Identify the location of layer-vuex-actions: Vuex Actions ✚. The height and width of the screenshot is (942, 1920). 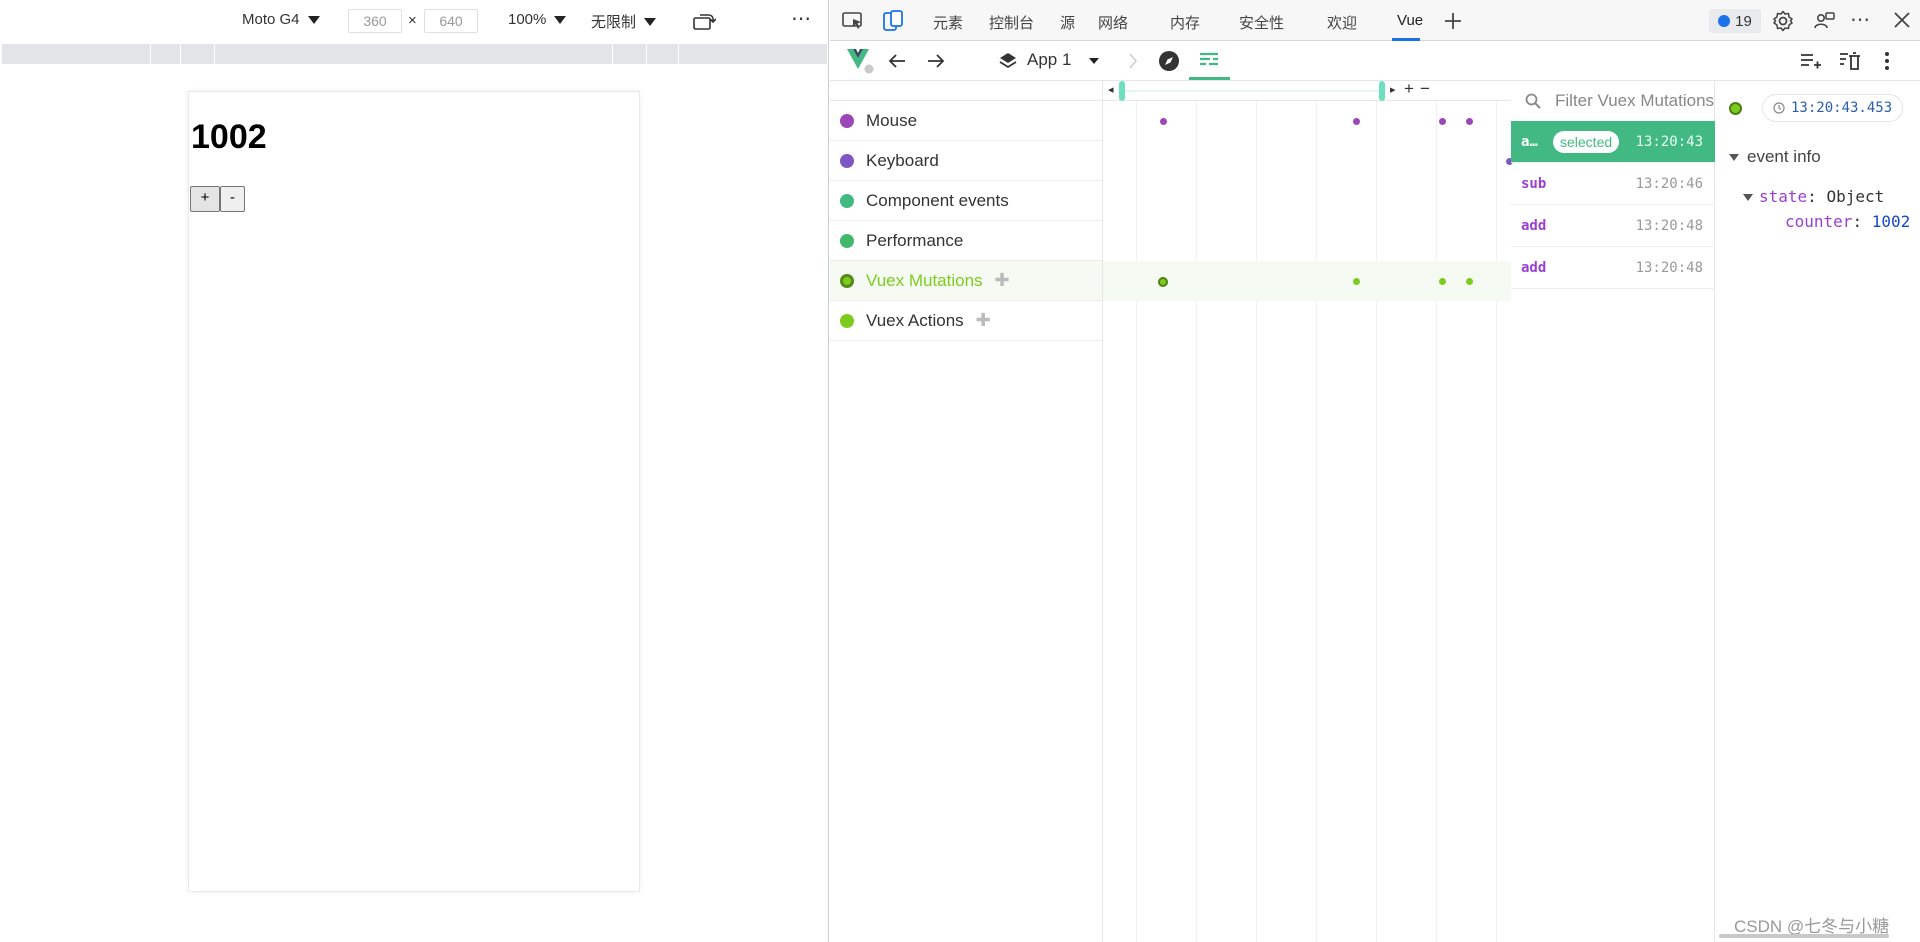
(966, 321).